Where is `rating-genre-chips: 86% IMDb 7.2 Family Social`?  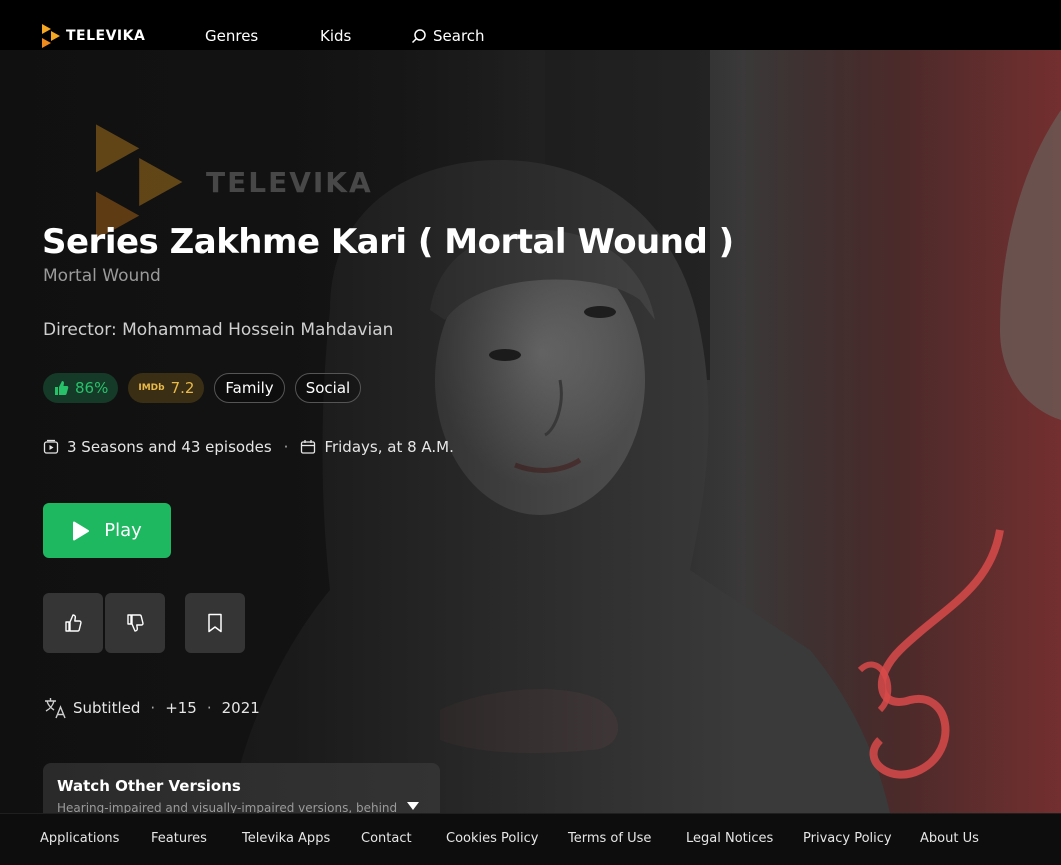
rating-genre-chips: 86% IMDb 7.2 Family Social is located at coordinates (202, 388).